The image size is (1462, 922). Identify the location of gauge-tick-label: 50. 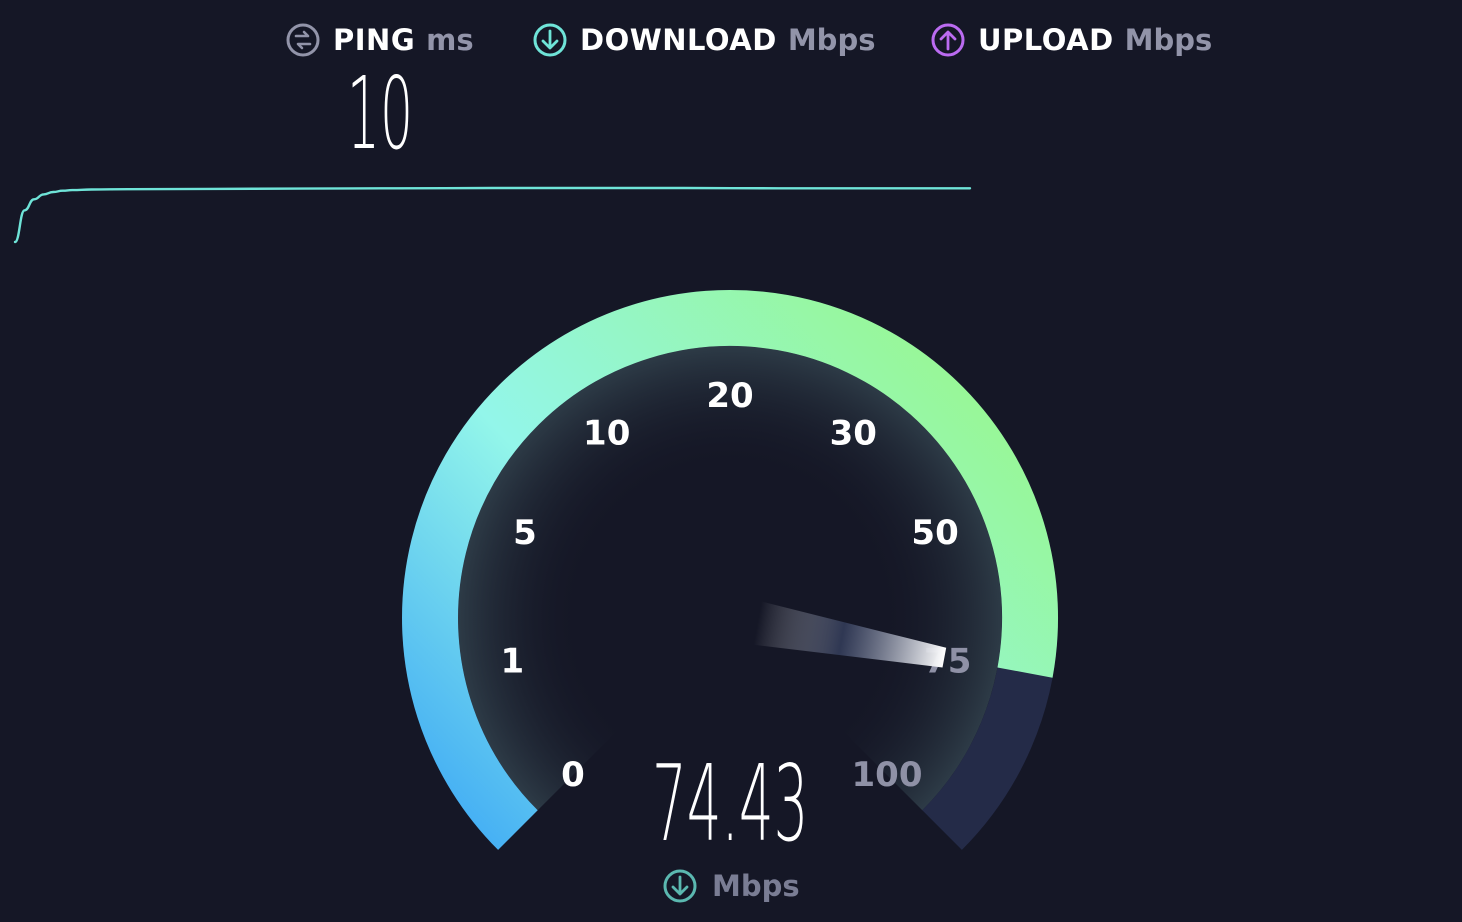
(934, 533).